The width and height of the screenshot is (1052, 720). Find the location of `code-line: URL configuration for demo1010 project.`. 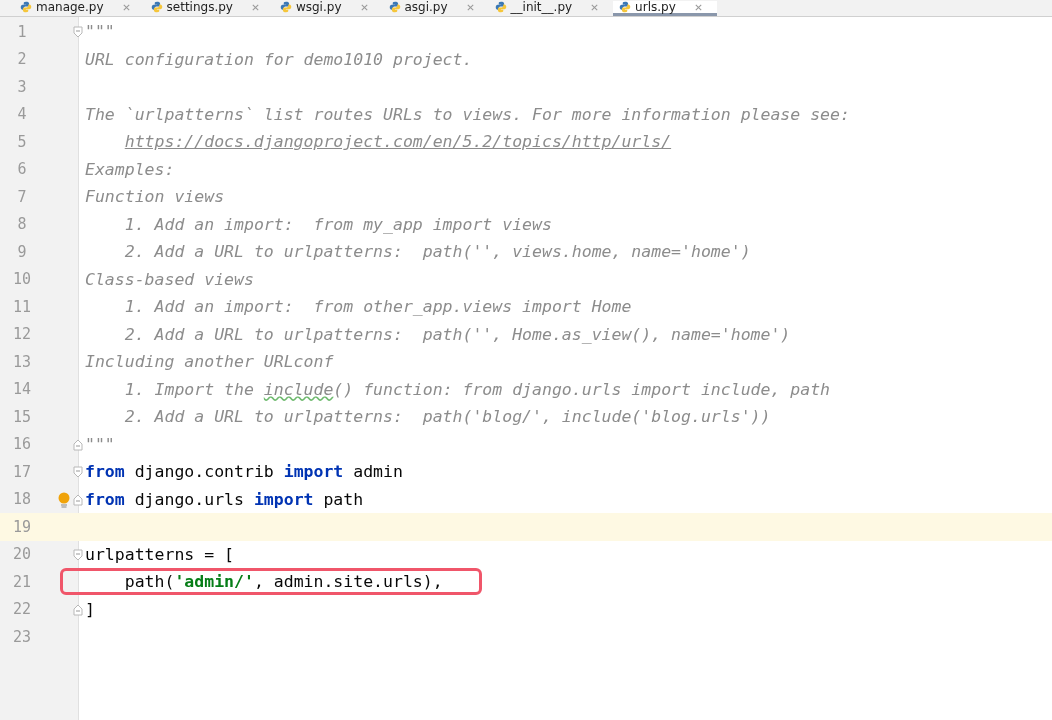

code-line: URL configuration for demo1010 project. is located at coordinates (279, 59).